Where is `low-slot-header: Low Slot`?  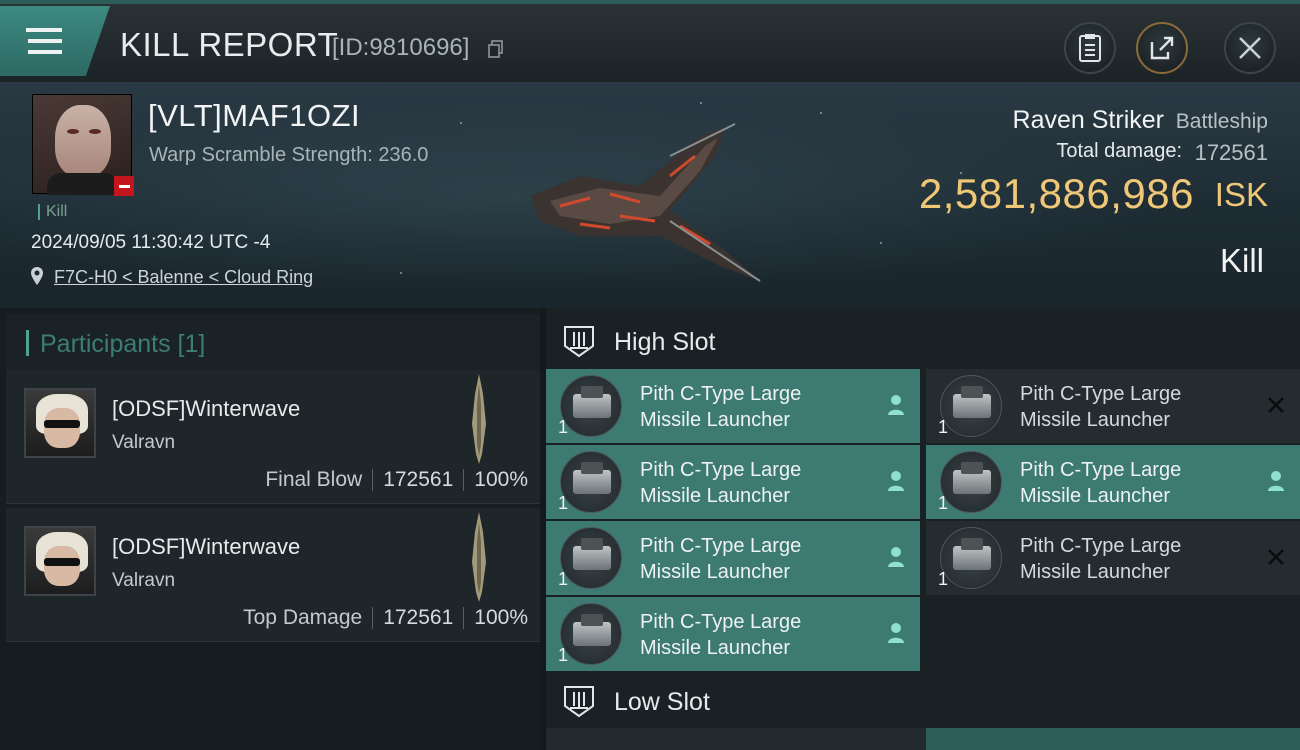
low-slot-header: Low Slot is located at coordinates (923, 700).